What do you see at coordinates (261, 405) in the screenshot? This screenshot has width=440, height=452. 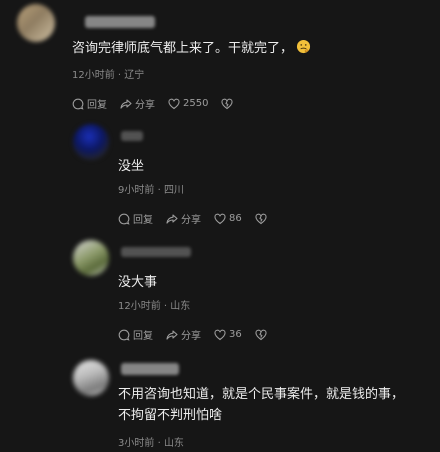 I see `comment-text: 不用咨询也知道，就是个民事案件，就是钱的事， 不拘留不判刑怕啥` at bounding box center [261, 405].